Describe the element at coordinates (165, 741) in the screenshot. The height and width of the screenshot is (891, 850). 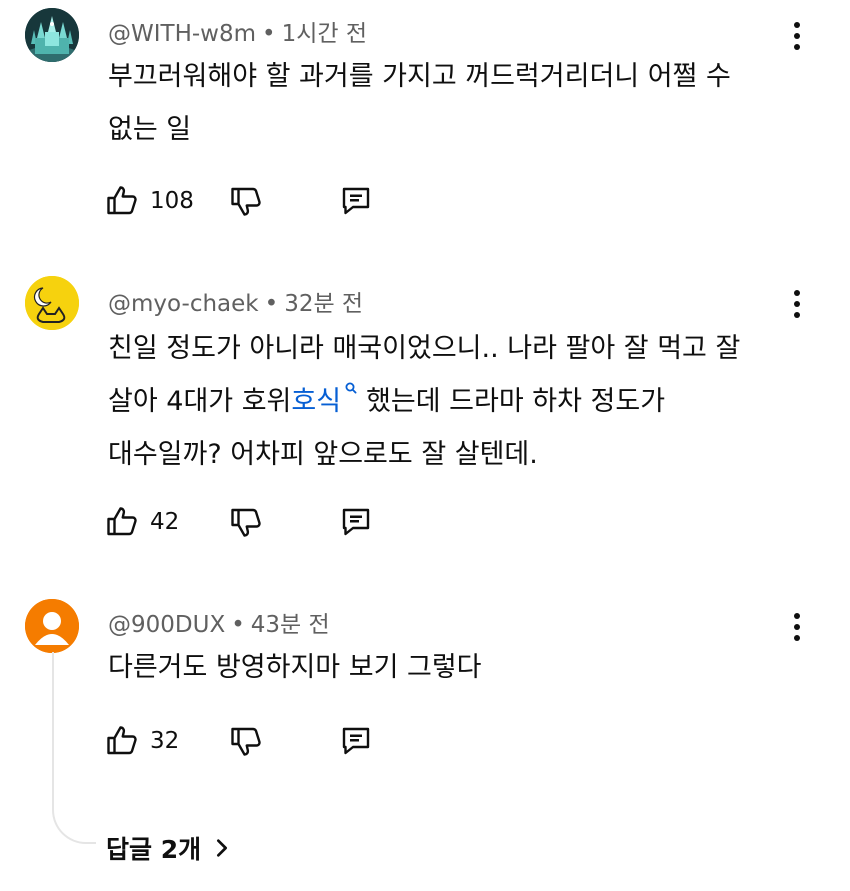
I see `like-count: 32` at that location.